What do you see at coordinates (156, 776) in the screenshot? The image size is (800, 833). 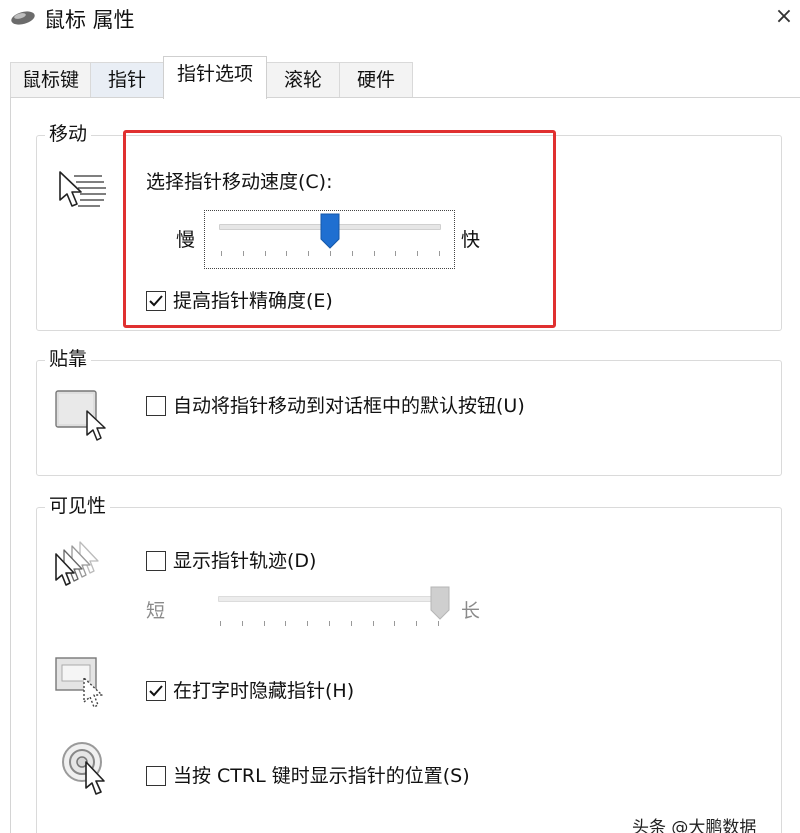 I see `show-location-ctrl-checkbox` at bounding box center [156, 776].